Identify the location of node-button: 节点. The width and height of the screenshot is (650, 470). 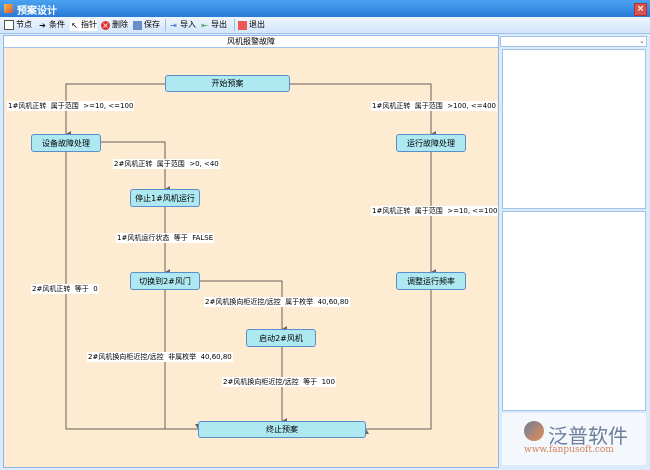
(18, 25).